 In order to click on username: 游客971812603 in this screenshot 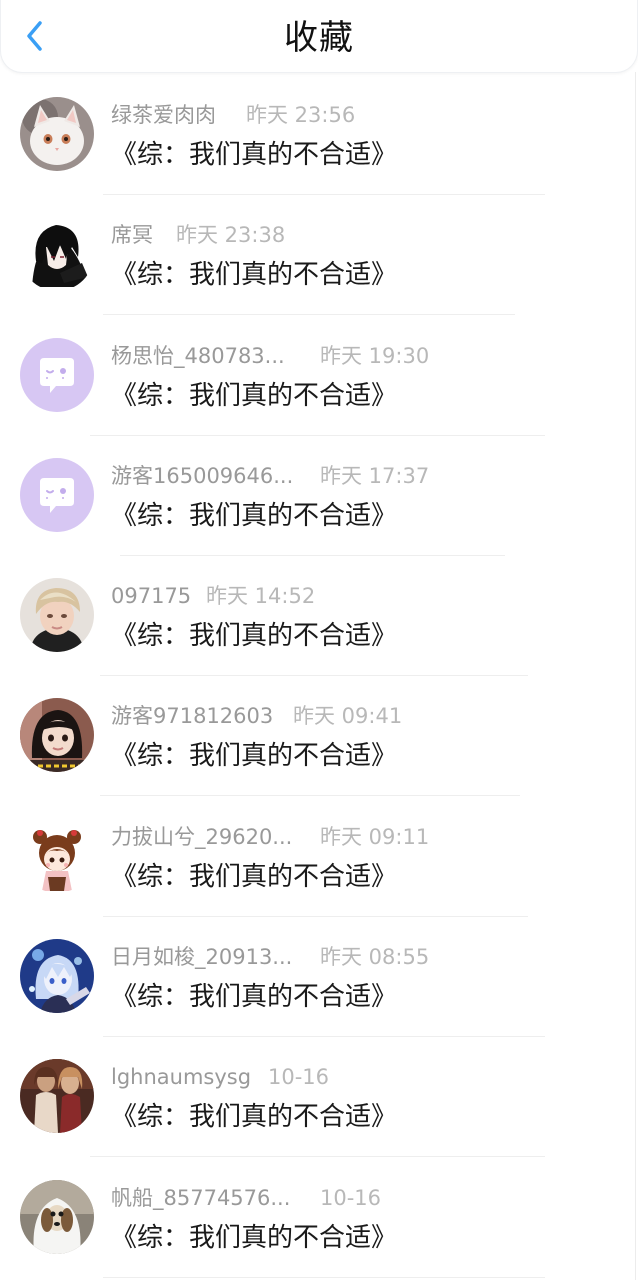, I will do `click(192, 716)`.